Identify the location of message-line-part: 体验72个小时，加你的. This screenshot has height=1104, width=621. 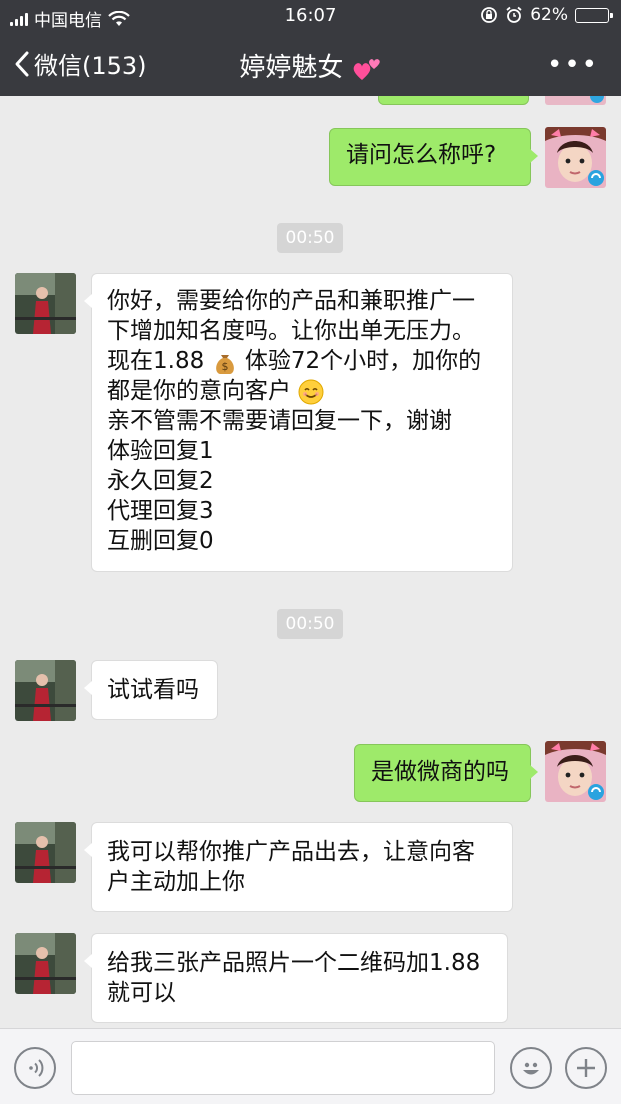
(363, 361).